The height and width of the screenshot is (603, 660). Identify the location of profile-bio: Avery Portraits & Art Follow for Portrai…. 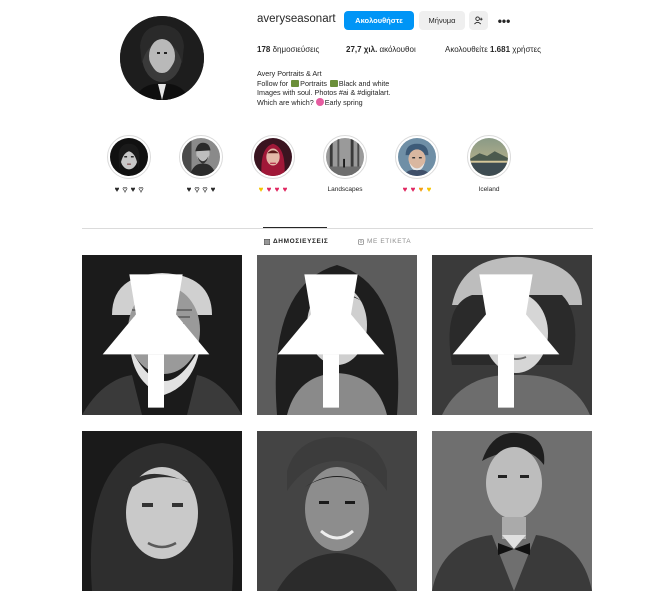
(357, 88).